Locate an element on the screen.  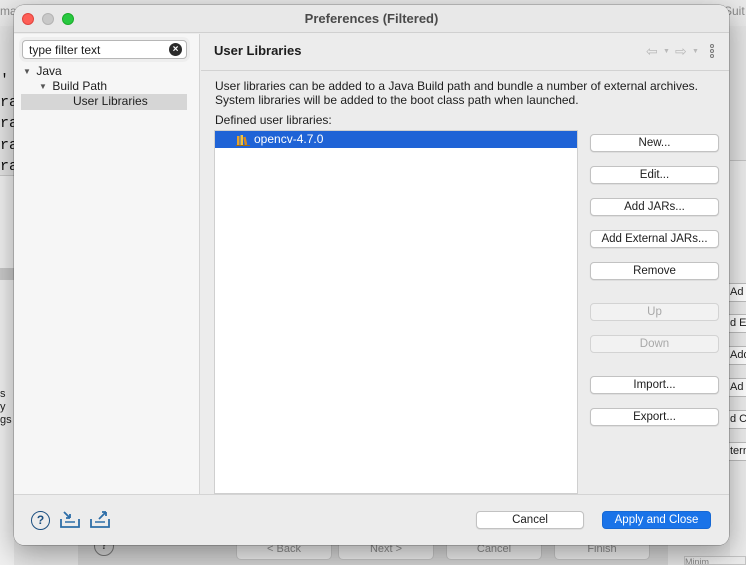
apply-and-close-button: Apply and Close is located at coordinates (656, 520).